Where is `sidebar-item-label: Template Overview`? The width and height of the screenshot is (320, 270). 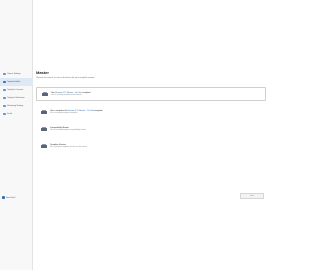
sidebar-item-label: Template Overview is located at coordinates (15, 90).